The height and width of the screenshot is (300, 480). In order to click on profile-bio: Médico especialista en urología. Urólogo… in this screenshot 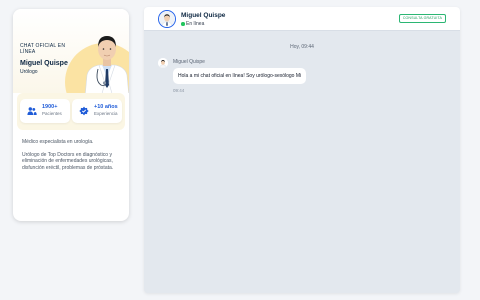, I will do `click(73, 155)`.